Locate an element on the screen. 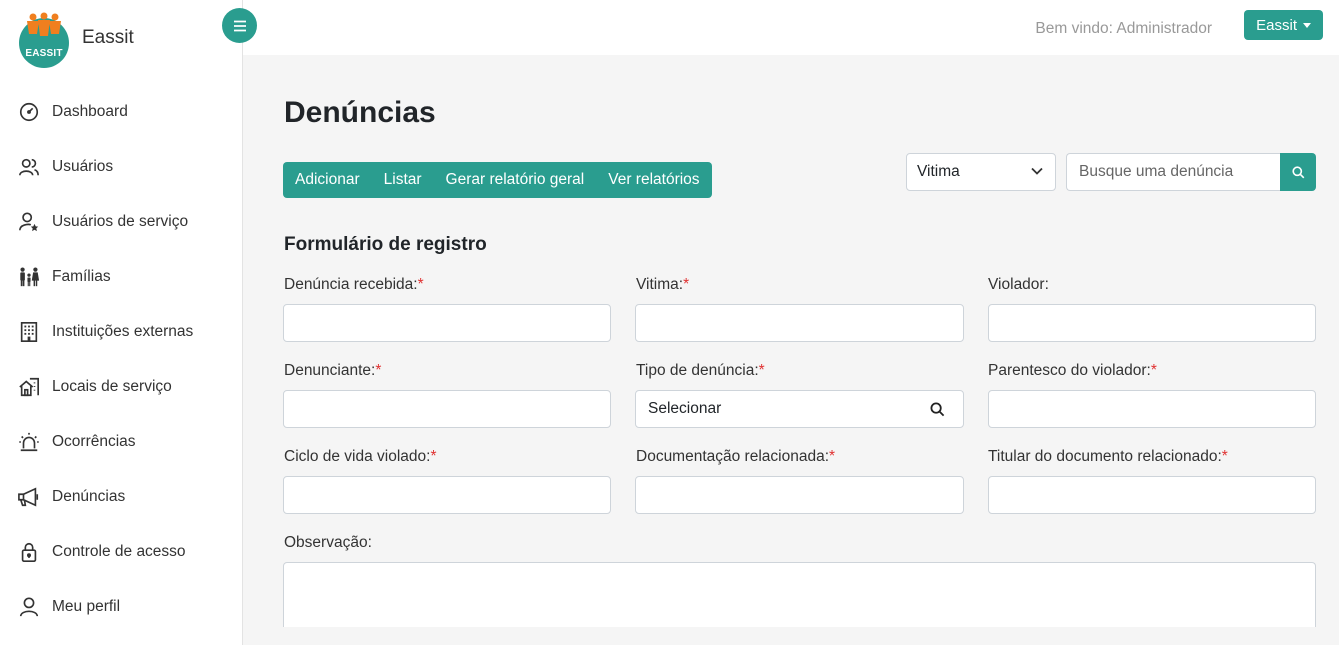 The image size is (1339, 645). received-complaint-input is located at coordinates (447, 323).